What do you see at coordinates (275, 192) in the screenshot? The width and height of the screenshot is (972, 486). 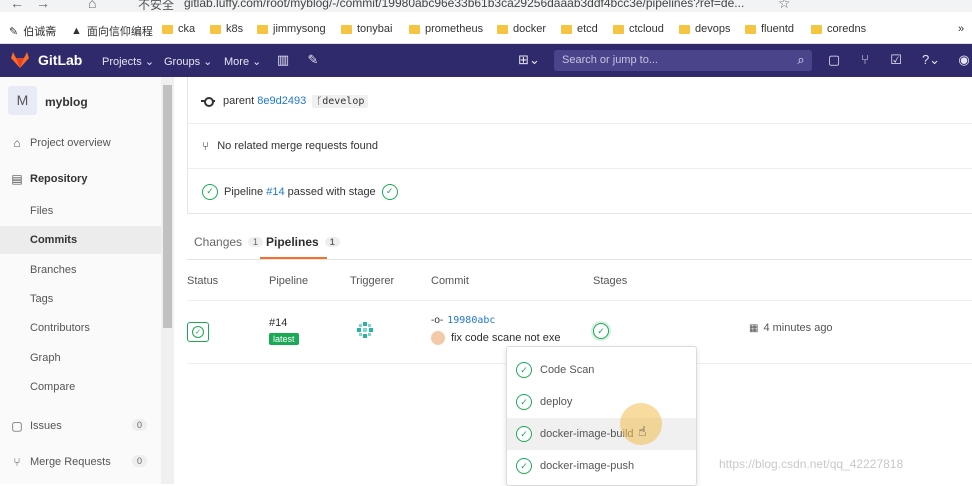 I see `pipeline-link: #14` at bounding box center [275, 192].